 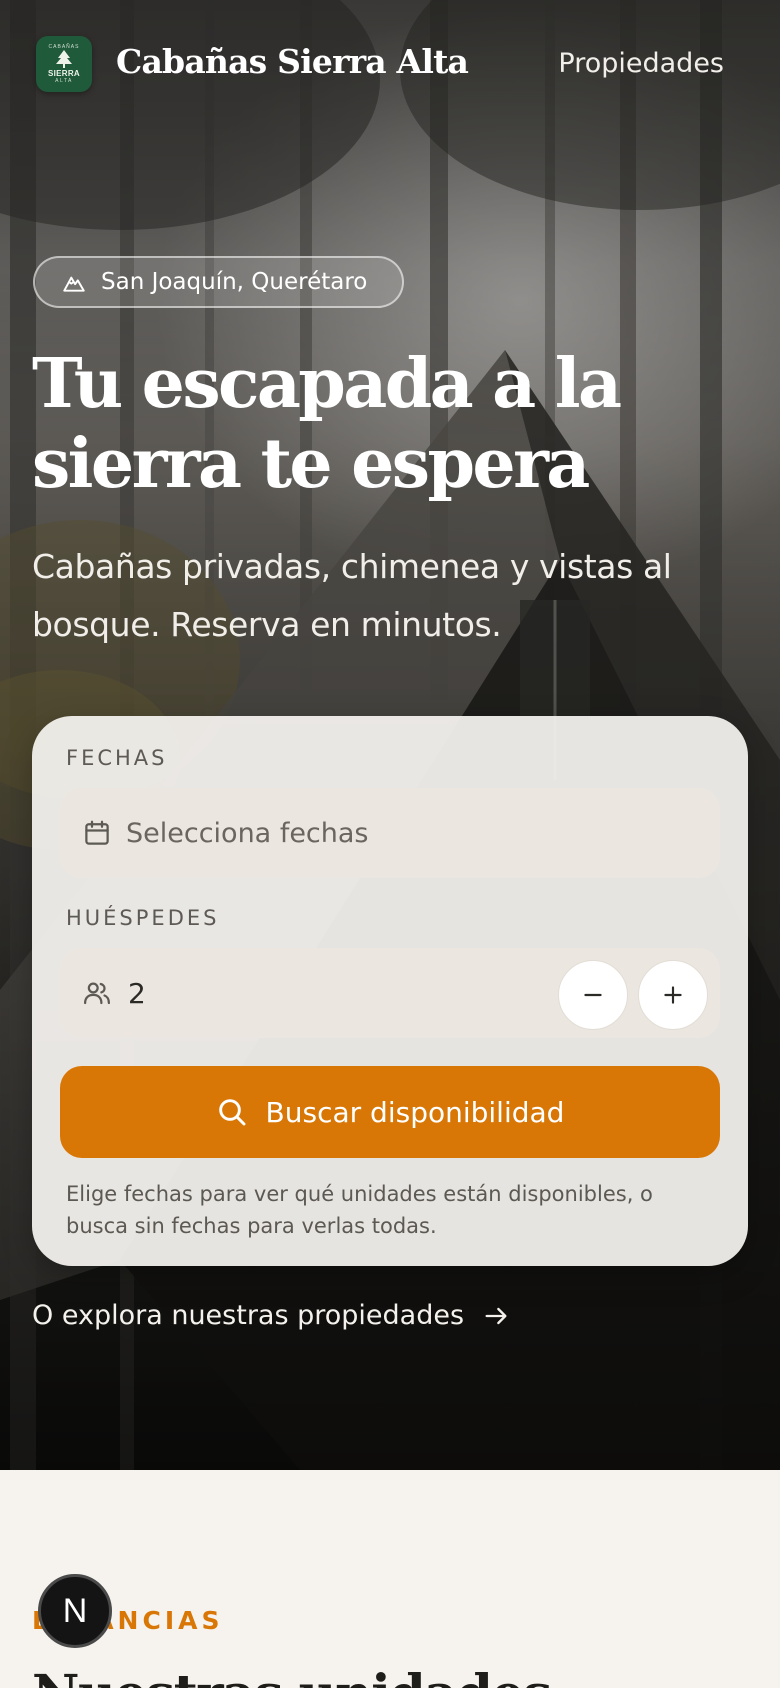 I want to click on brand-logo: CABAÑAS SIERRA ALTA, so click(x=64, y=64).